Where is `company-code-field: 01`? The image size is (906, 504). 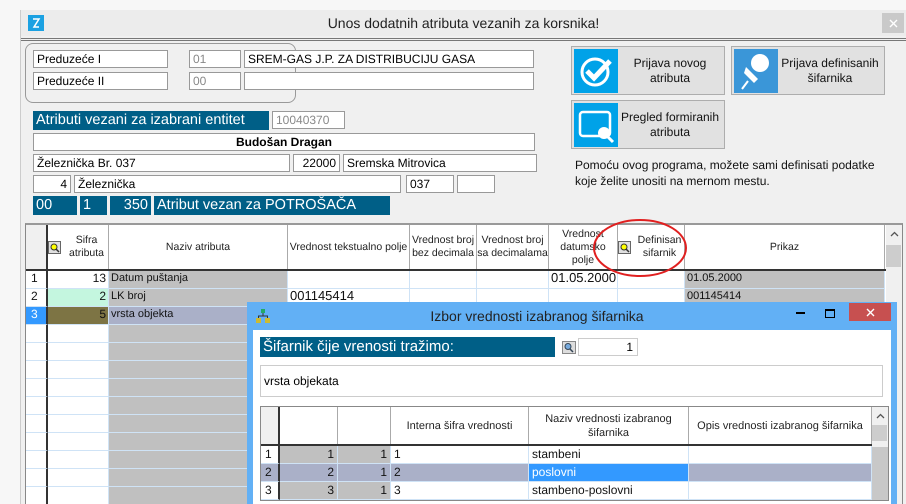 company-code-field: 01 is located at coordinates (215, 59).